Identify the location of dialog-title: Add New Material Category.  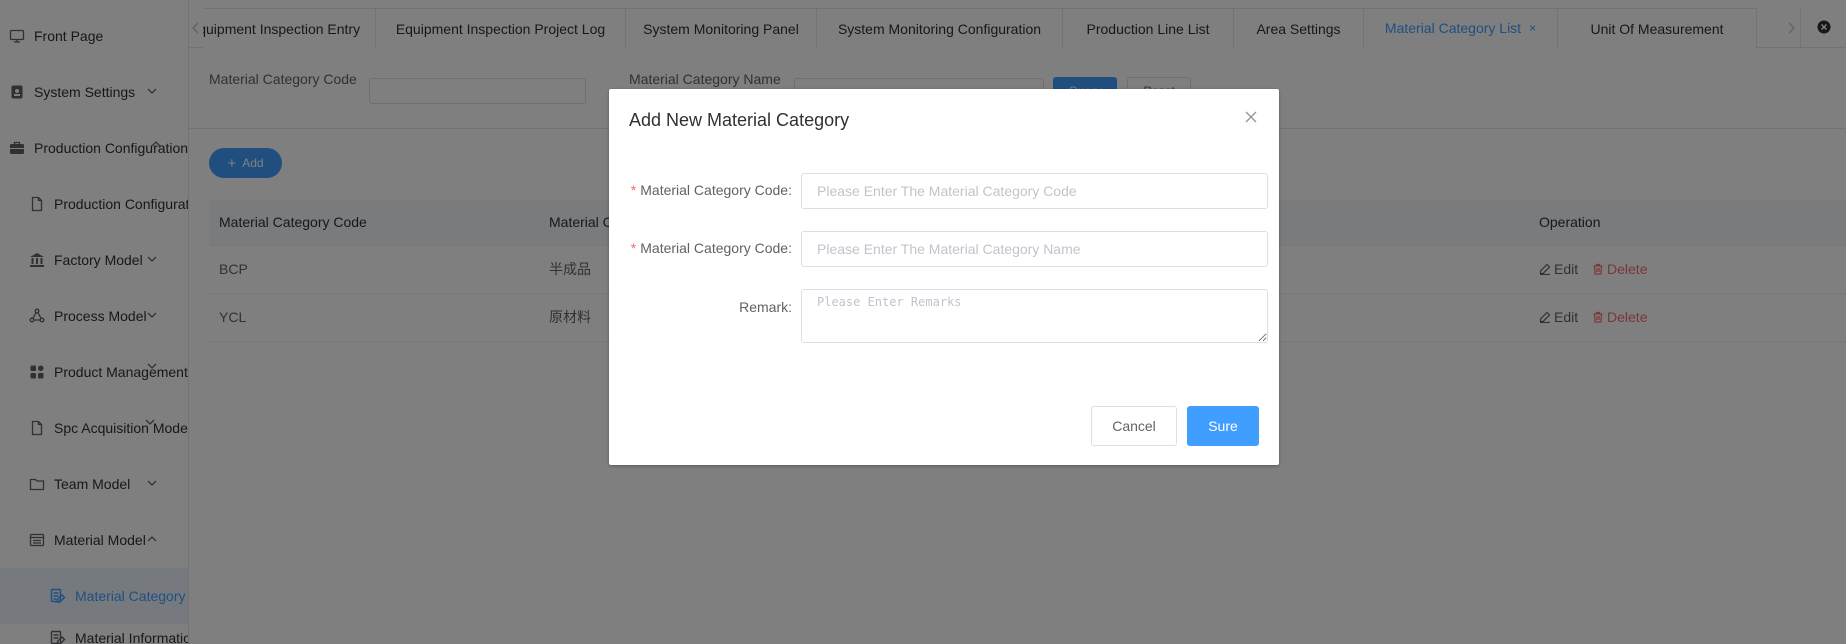
(739, 120).